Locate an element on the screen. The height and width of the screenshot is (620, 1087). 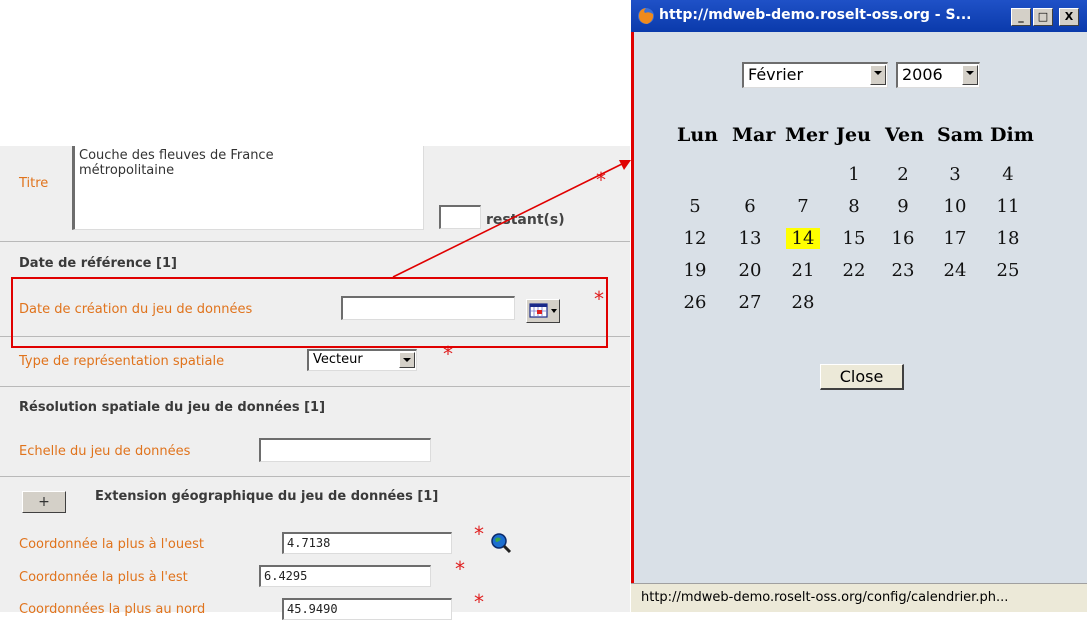
close-button: Close is located at coordinates (862, 377).